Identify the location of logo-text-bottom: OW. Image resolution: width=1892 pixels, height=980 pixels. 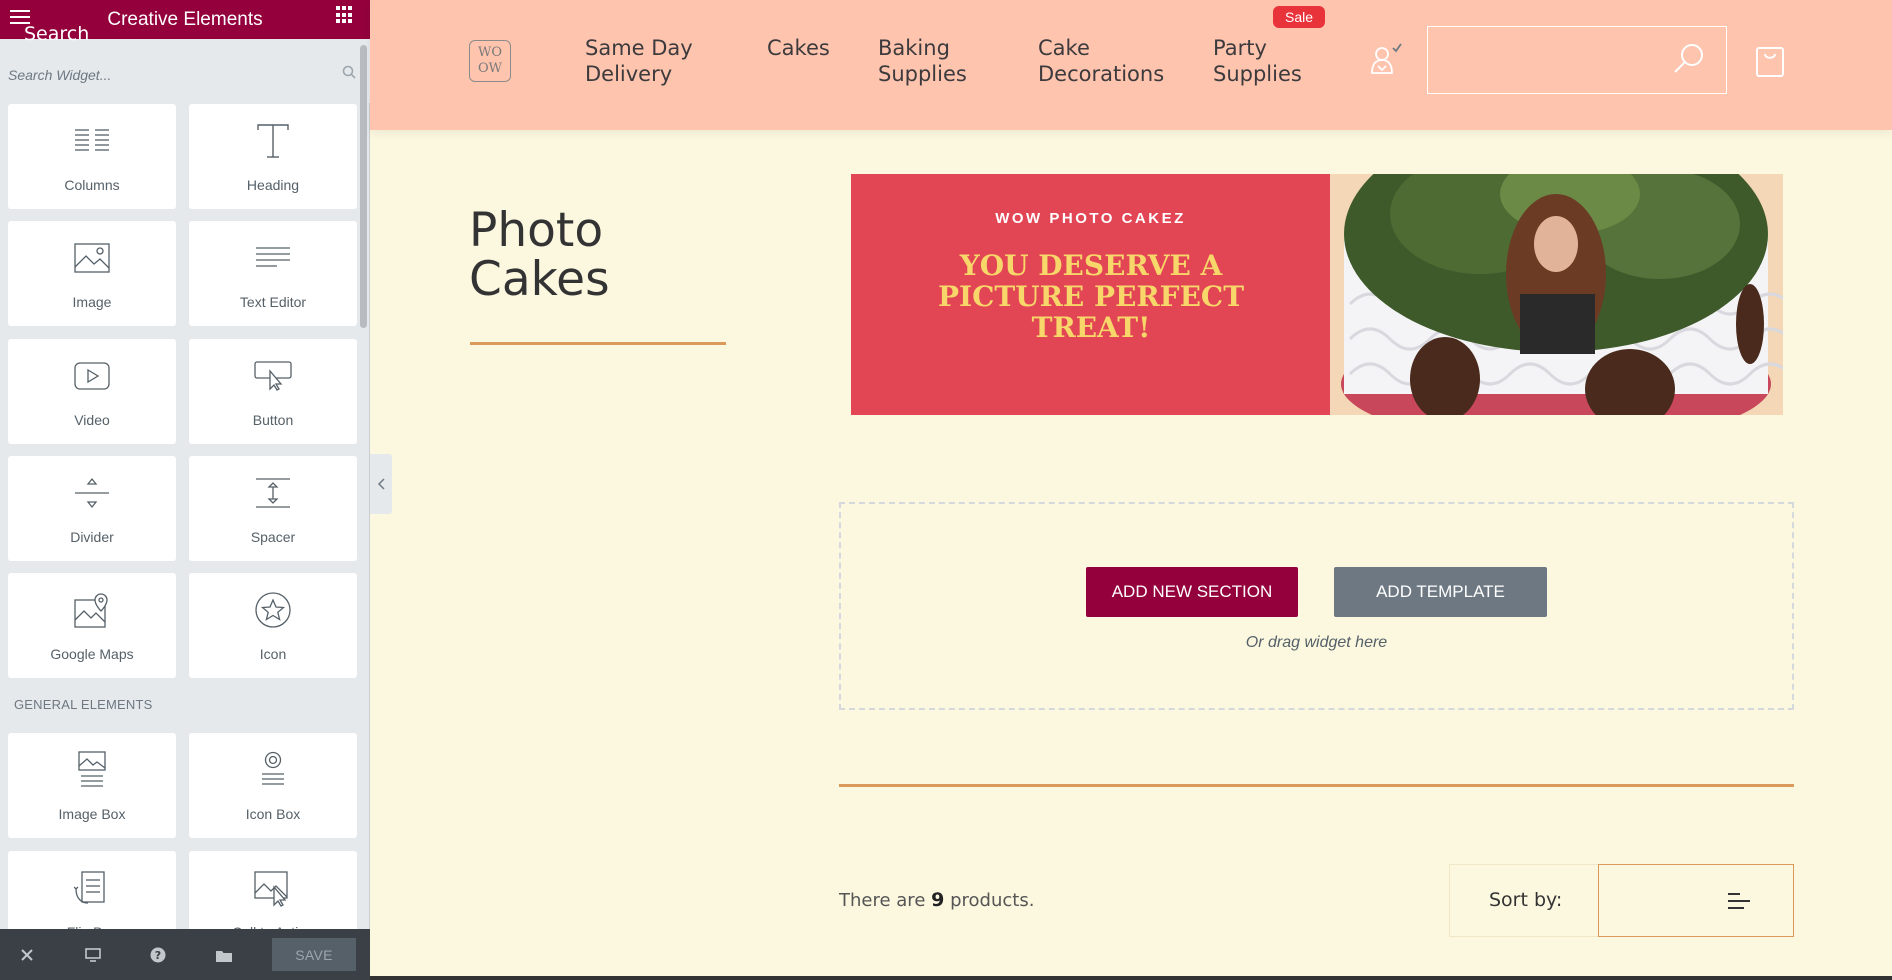
(490, 68).